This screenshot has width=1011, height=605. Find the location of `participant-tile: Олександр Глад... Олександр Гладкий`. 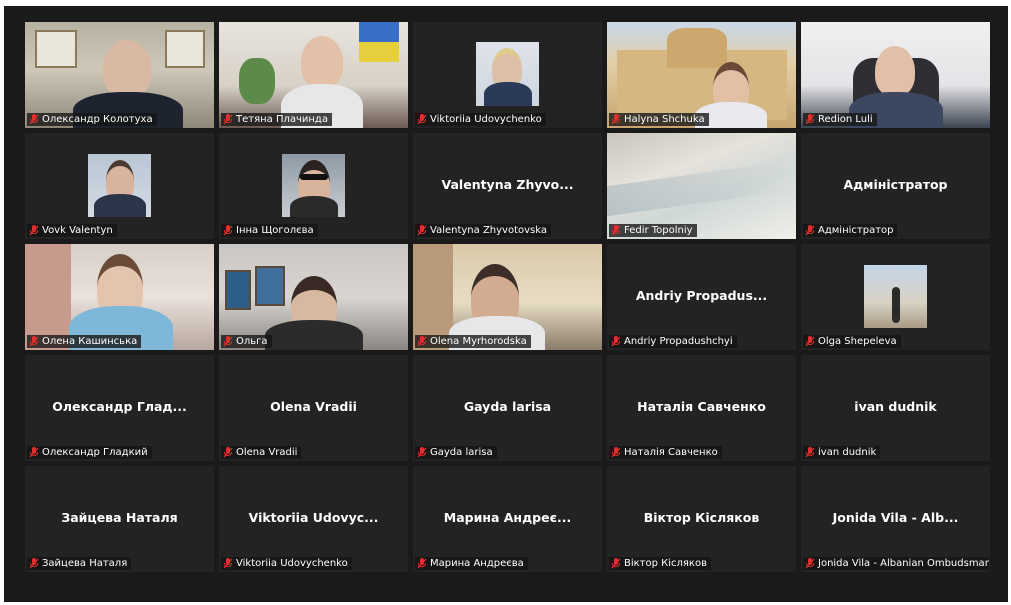

participant-tile: Олександр Глад... Олександр Гладкий is located at coordinates (119, 408).